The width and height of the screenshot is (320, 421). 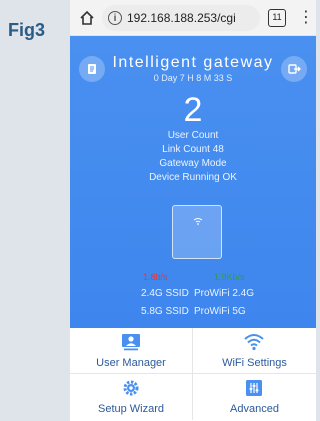 I want to click on ssid-value: ProWiFi 2.4G, so click(x=224, y=293).